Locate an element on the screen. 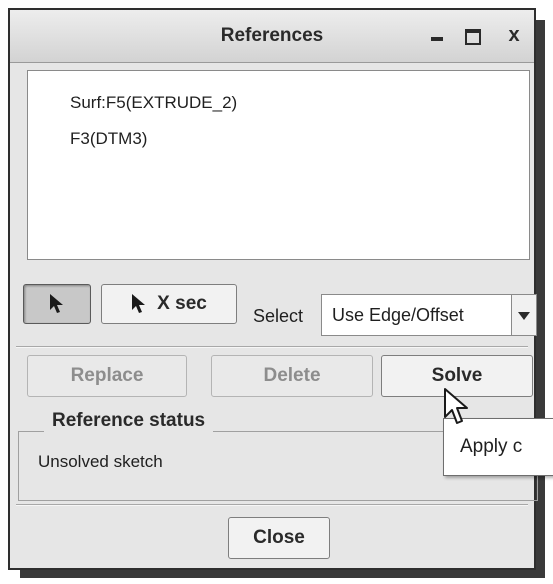  list-item: F3(DTM3) is located at coordinates (108, 139).